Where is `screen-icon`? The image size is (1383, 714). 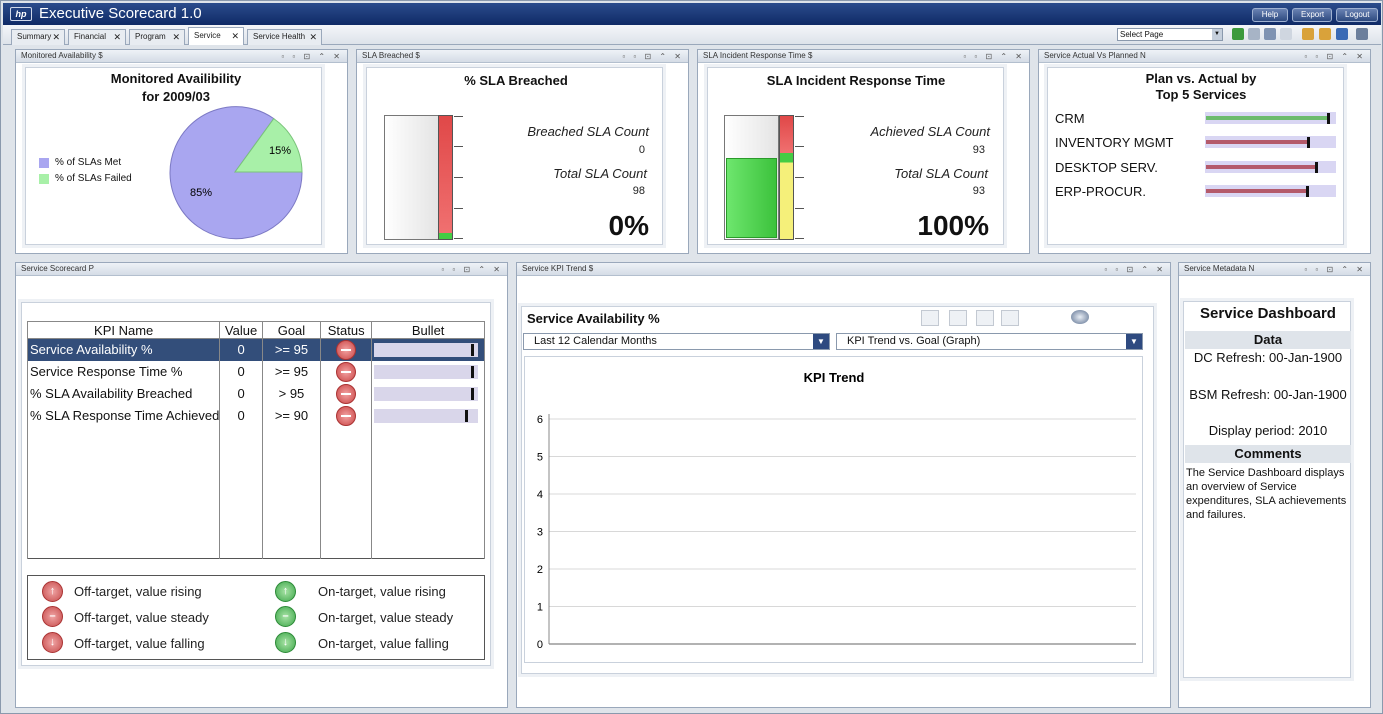
screen-icon is located at coordinates (1362, 34).